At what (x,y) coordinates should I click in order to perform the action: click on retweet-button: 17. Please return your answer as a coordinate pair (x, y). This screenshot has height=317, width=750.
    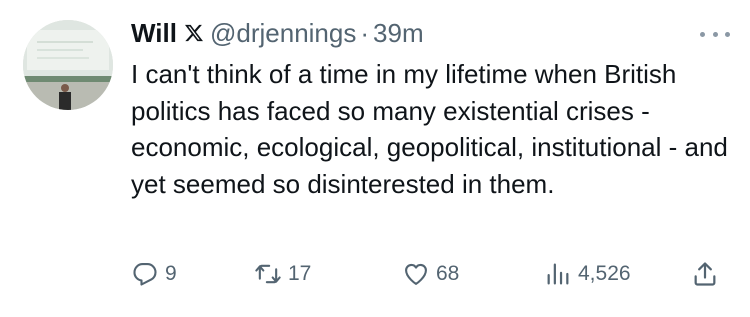
    Looking at the image, I should click on (282, 274).